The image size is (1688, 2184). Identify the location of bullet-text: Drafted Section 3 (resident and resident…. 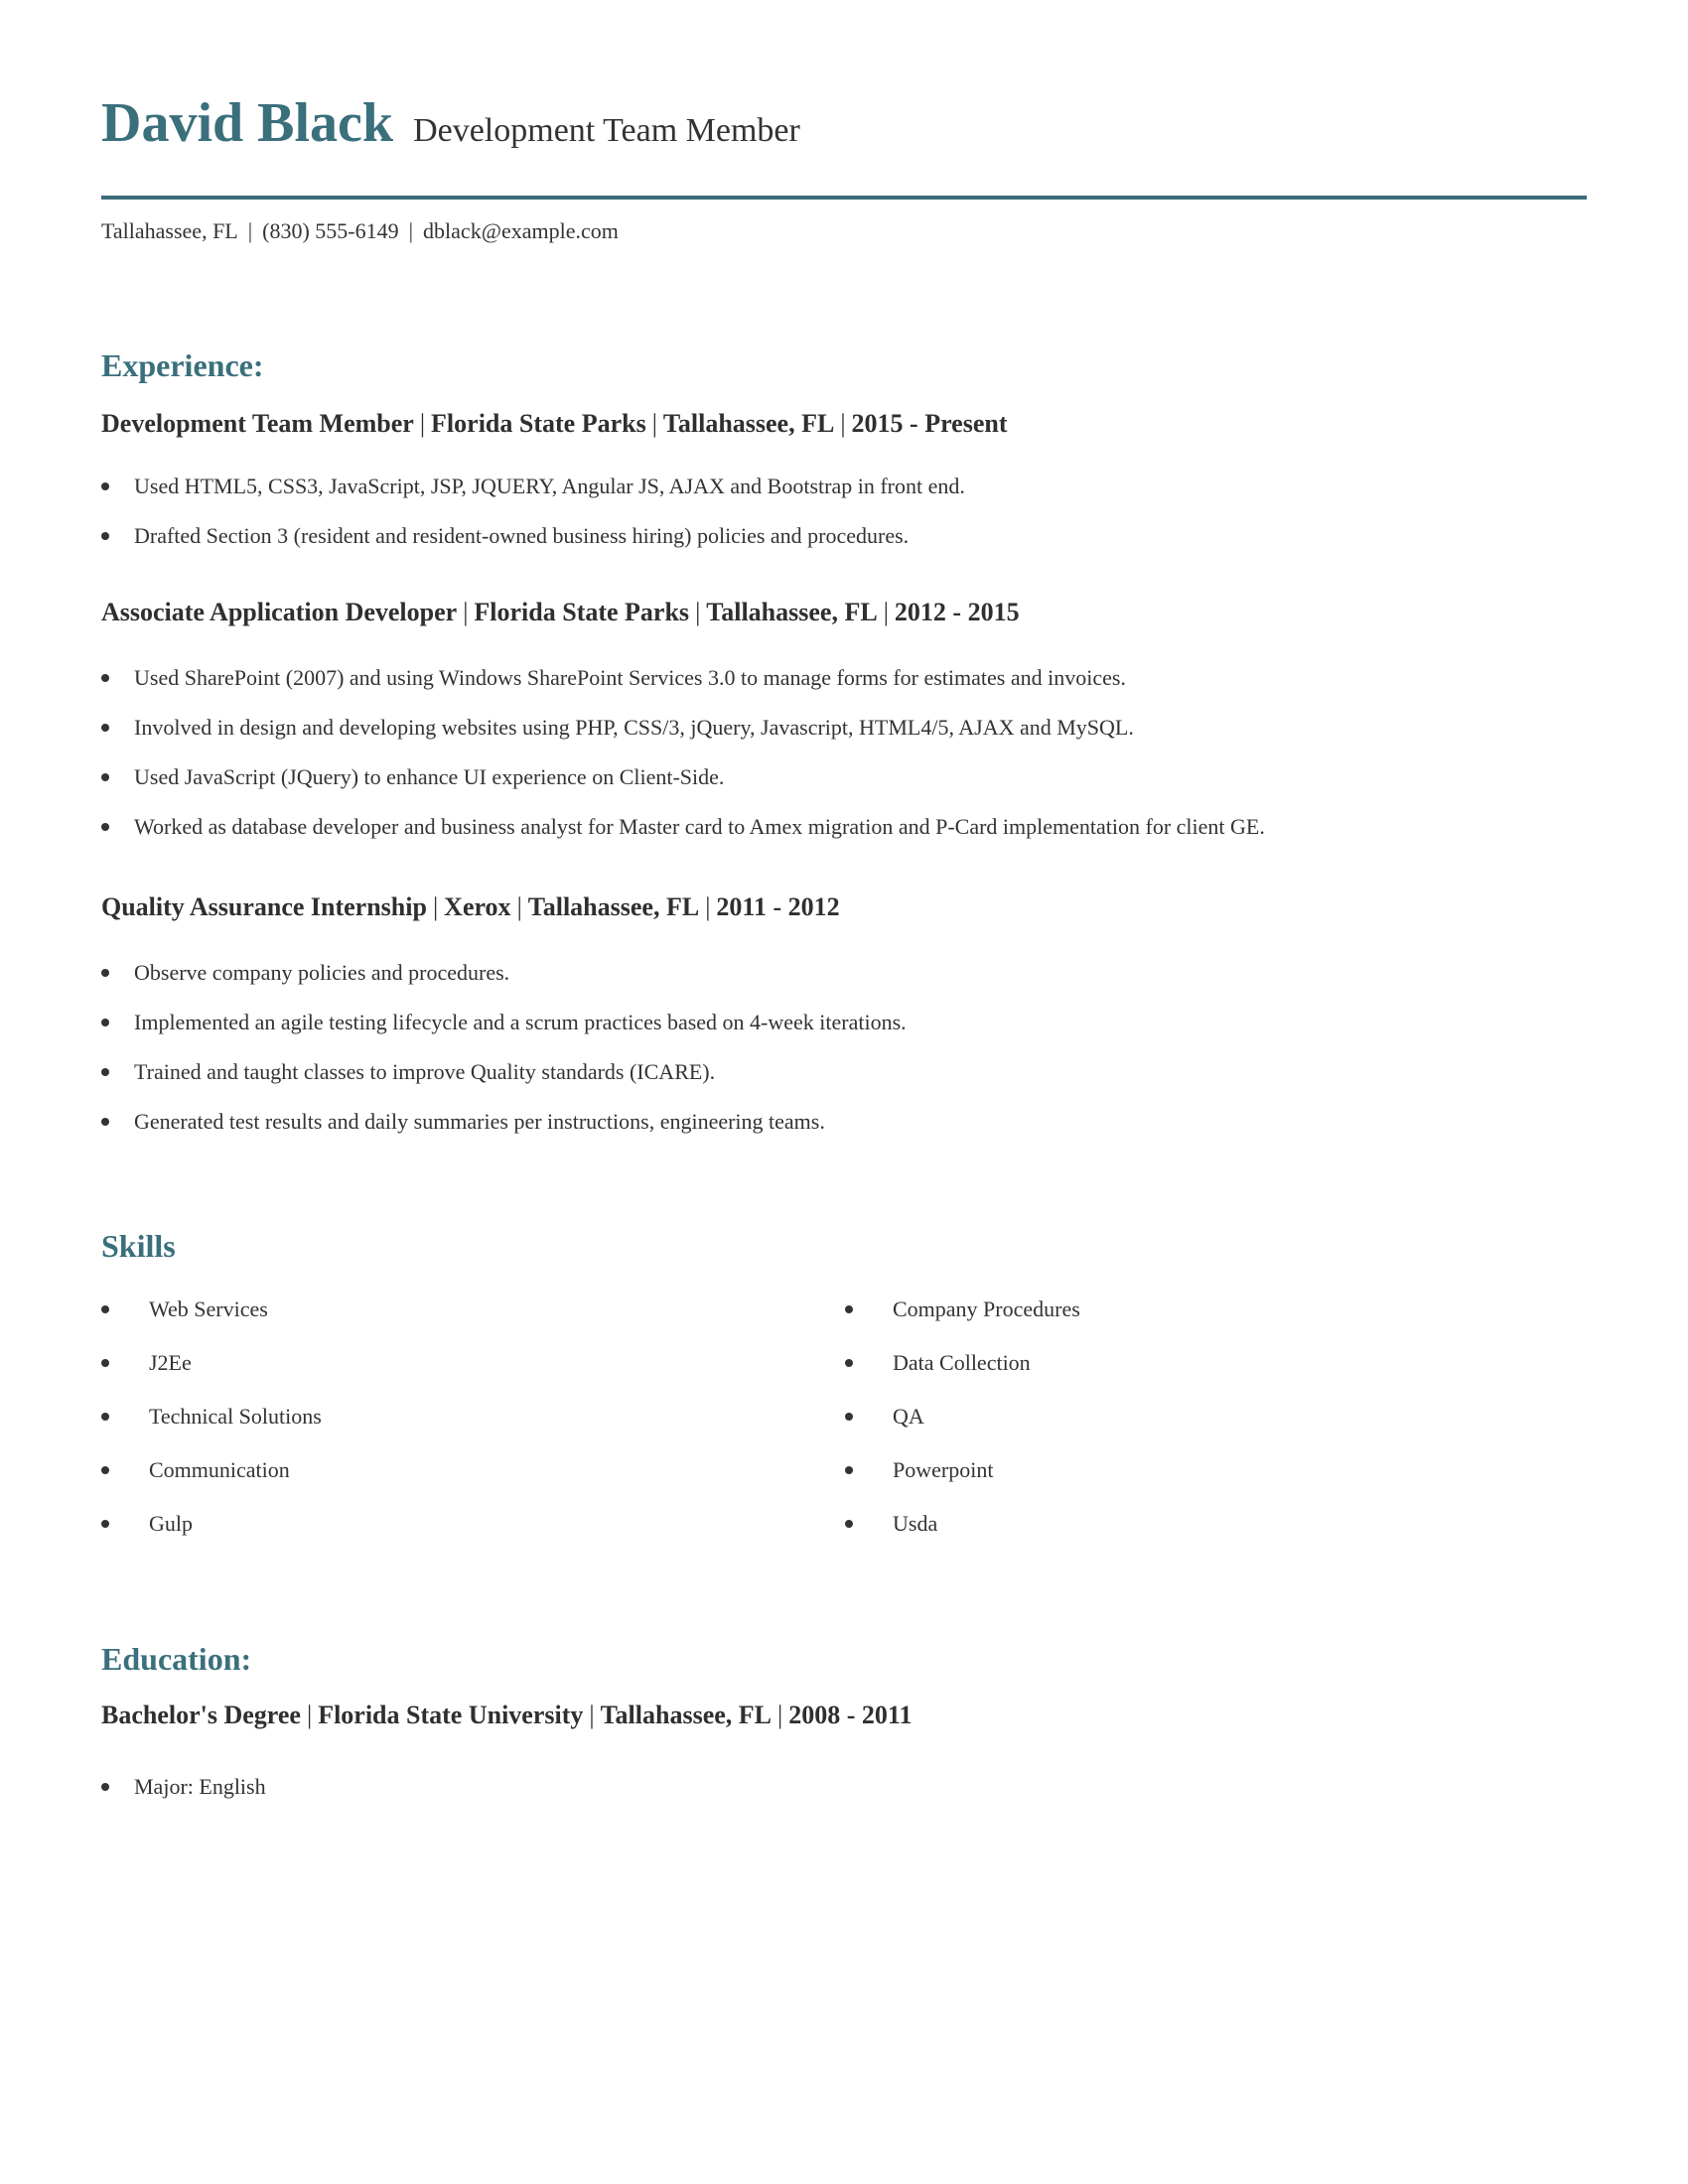
(522, 535).